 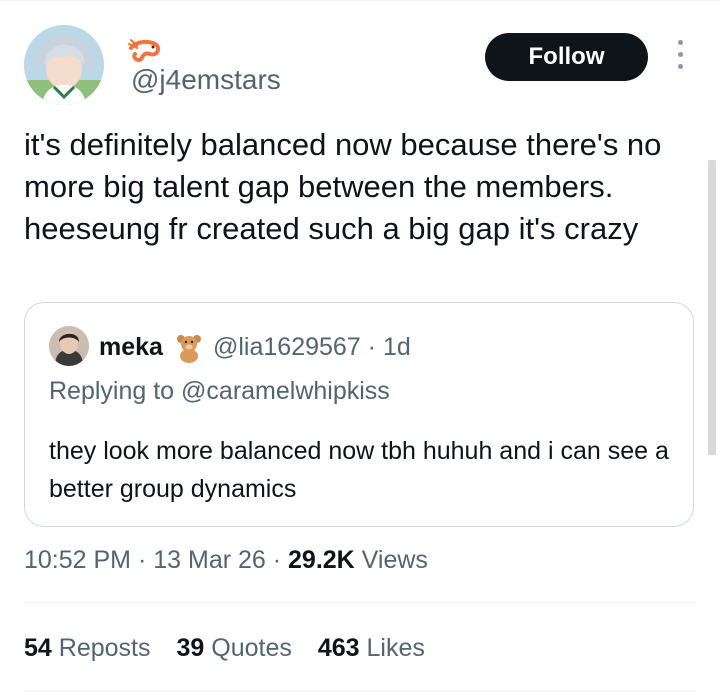 What do you see at coordinates (360, 0) in the screenshot?
I see `top-divider` at bounding box center [360, 0].